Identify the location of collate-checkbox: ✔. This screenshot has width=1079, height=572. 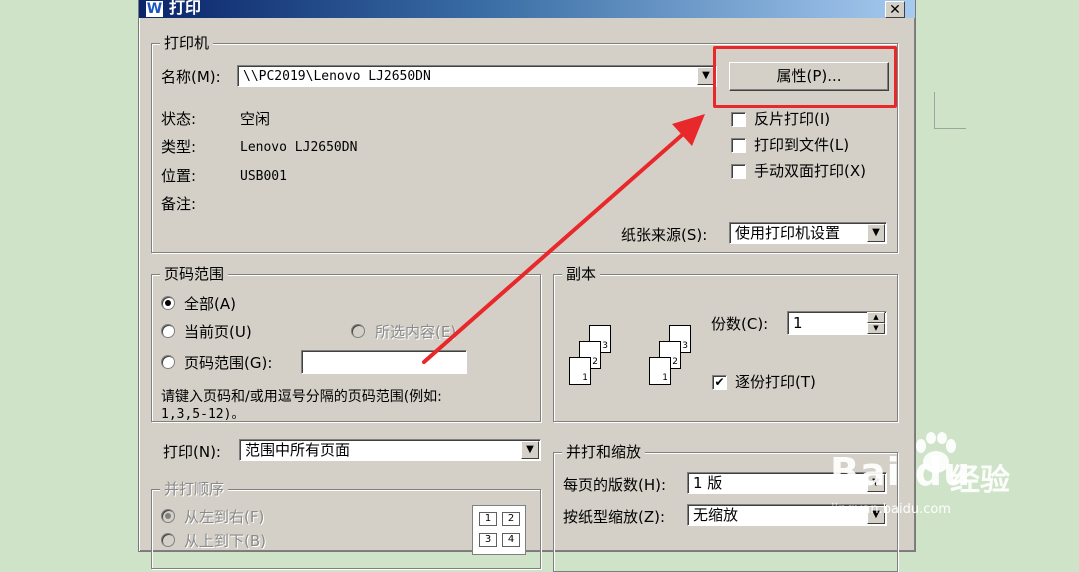
(719, 382).